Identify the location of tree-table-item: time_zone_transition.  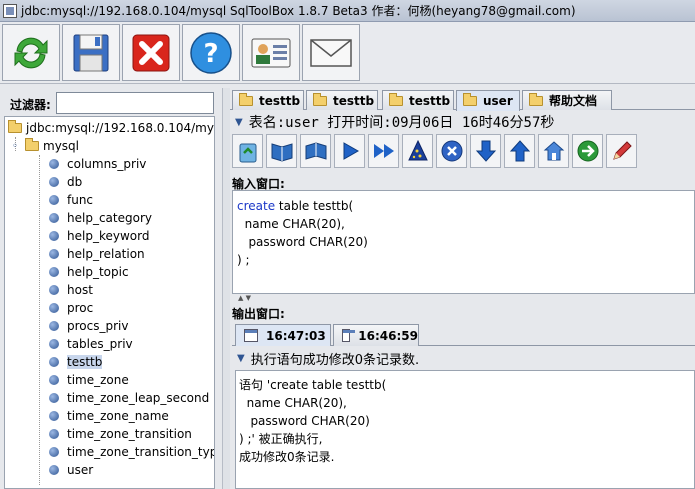
(120, 434).